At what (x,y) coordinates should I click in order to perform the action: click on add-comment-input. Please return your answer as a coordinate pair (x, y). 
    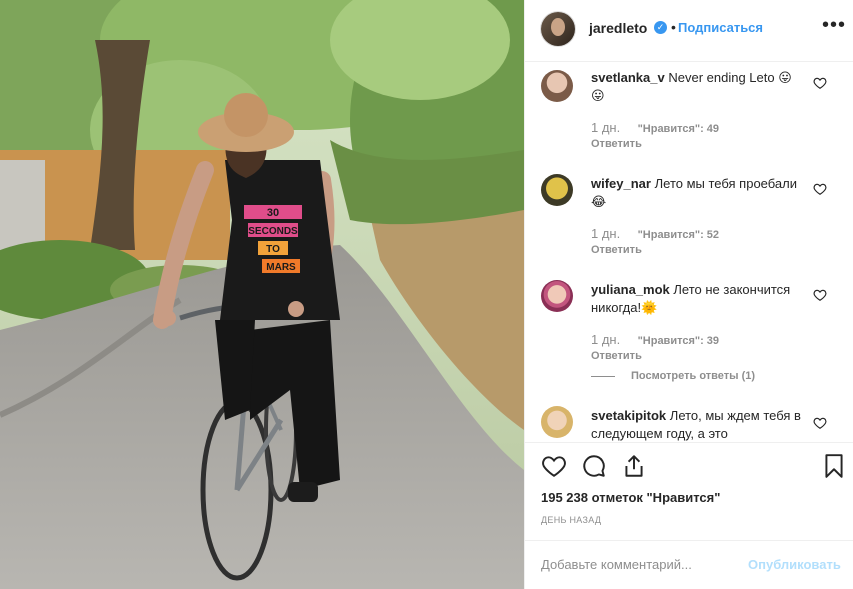
    Looking at the image, I should click on (631, 564).